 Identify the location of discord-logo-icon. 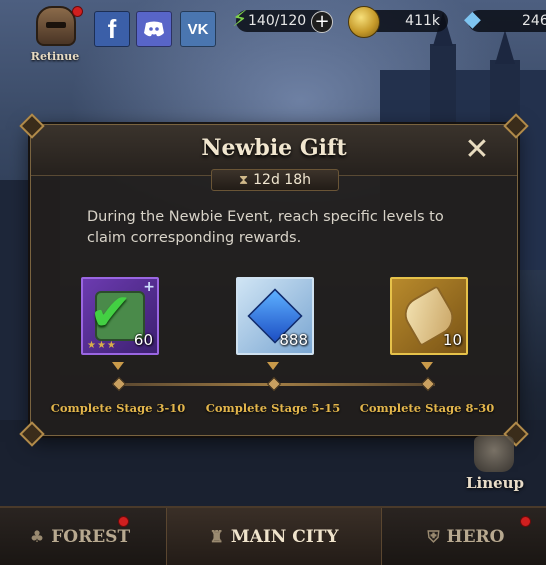
(154, 29).